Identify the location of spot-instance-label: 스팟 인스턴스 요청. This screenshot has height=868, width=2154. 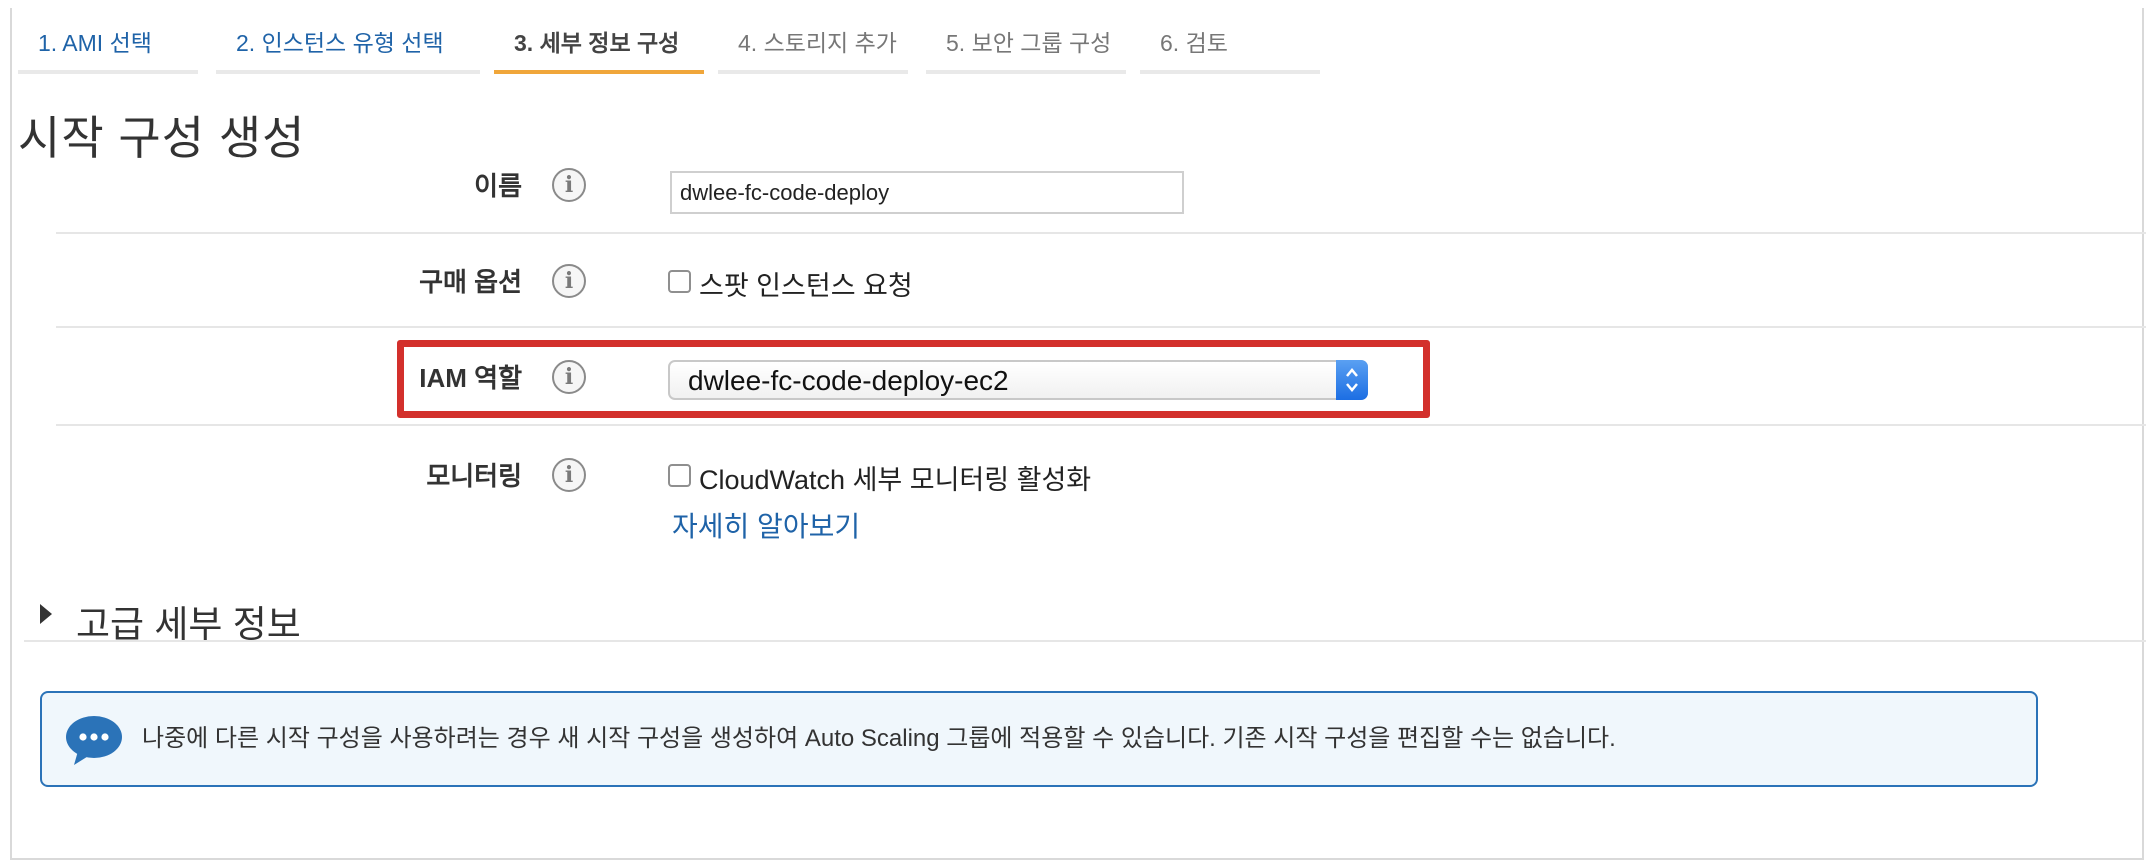
(806, 286).